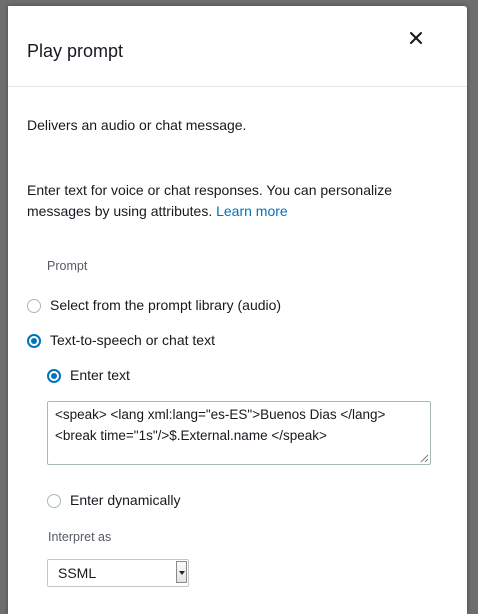 Image resolution: width=478 pixels, height=614 pixels. What do you see at coordinates (67, 266) in the screenshot?
I see `prompt-section-label: Prompt` at bounding box center [67, 266].